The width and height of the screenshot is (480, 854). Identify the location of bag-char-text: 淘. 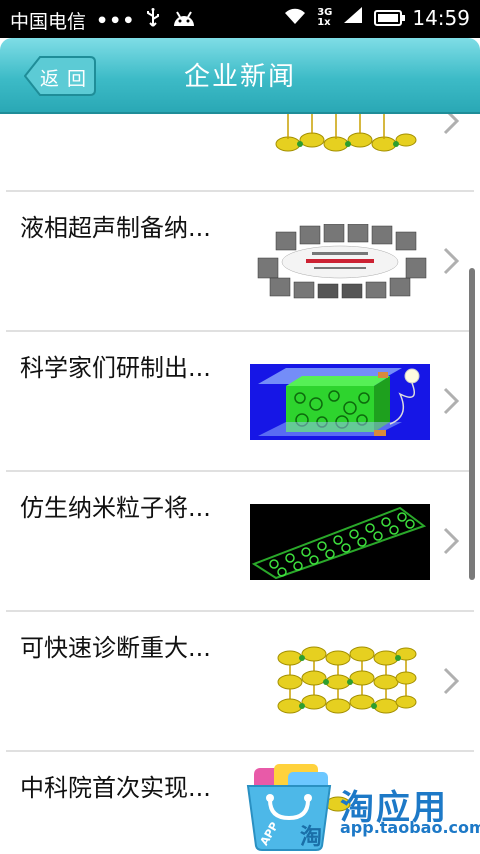
(311, 837).